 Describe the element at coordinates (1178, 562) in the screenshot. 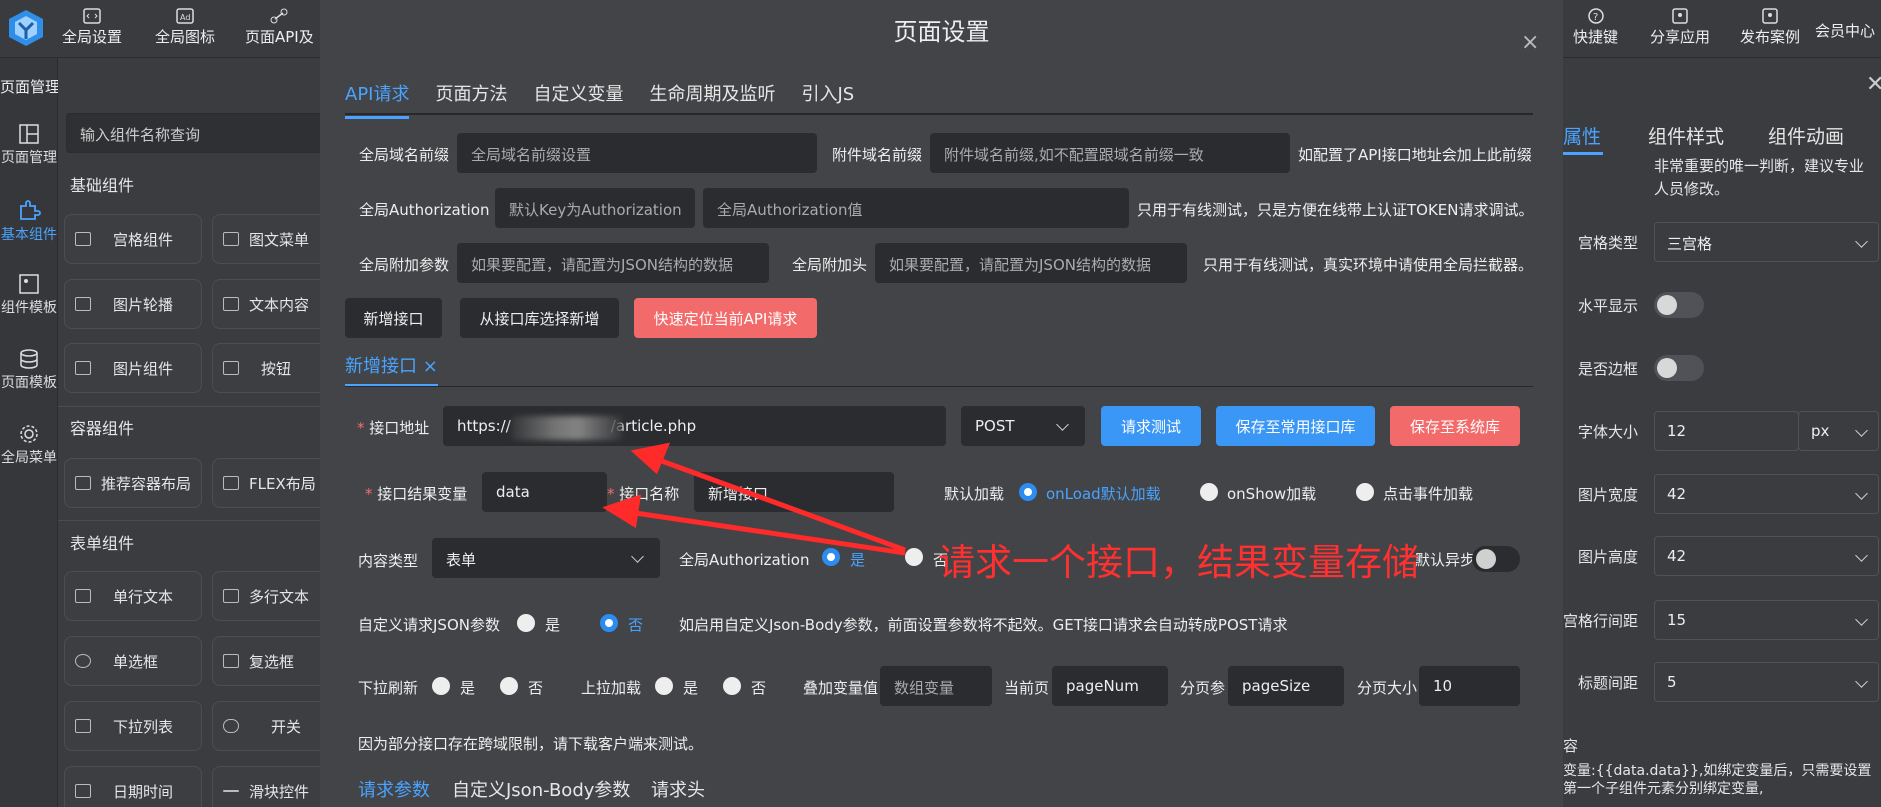

I see `annotation-text: 请求一个接口，结果变量存储` at that location.